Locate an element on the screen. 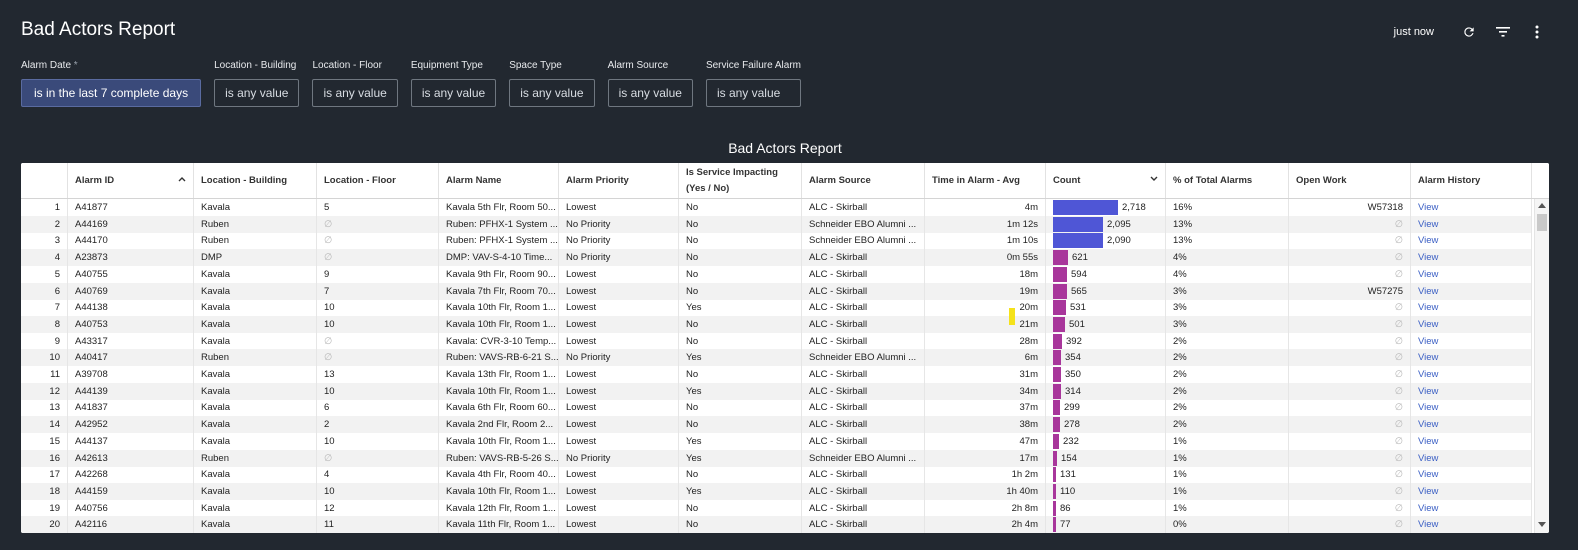 The width and height of the screenshot is (1578, 550). filter-2: Location - Floor is any value is located at coordinates (355, 83).